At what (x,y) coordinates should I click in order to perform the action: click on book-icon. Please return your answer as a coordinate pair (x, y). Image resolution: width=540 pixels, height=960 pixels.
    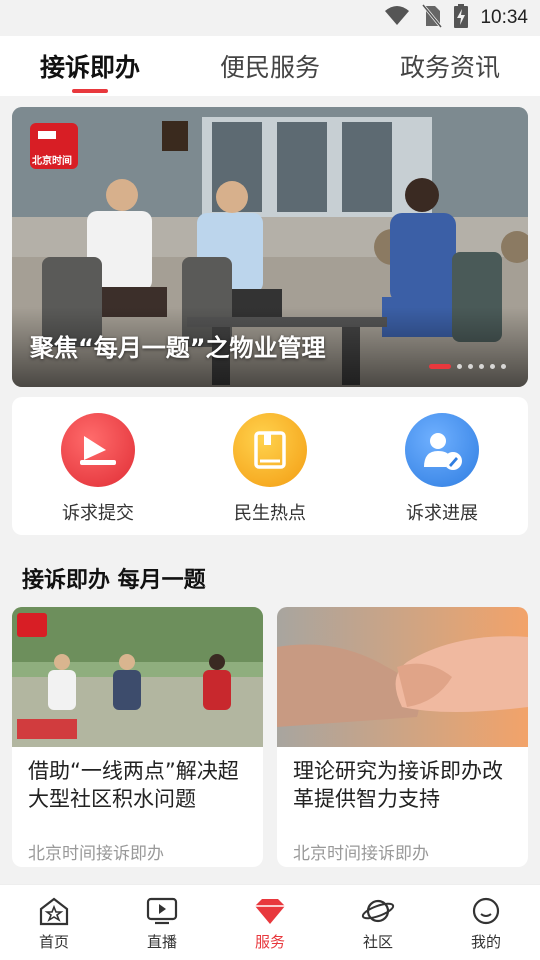
    Looking at the image, I should click on (270, 450).